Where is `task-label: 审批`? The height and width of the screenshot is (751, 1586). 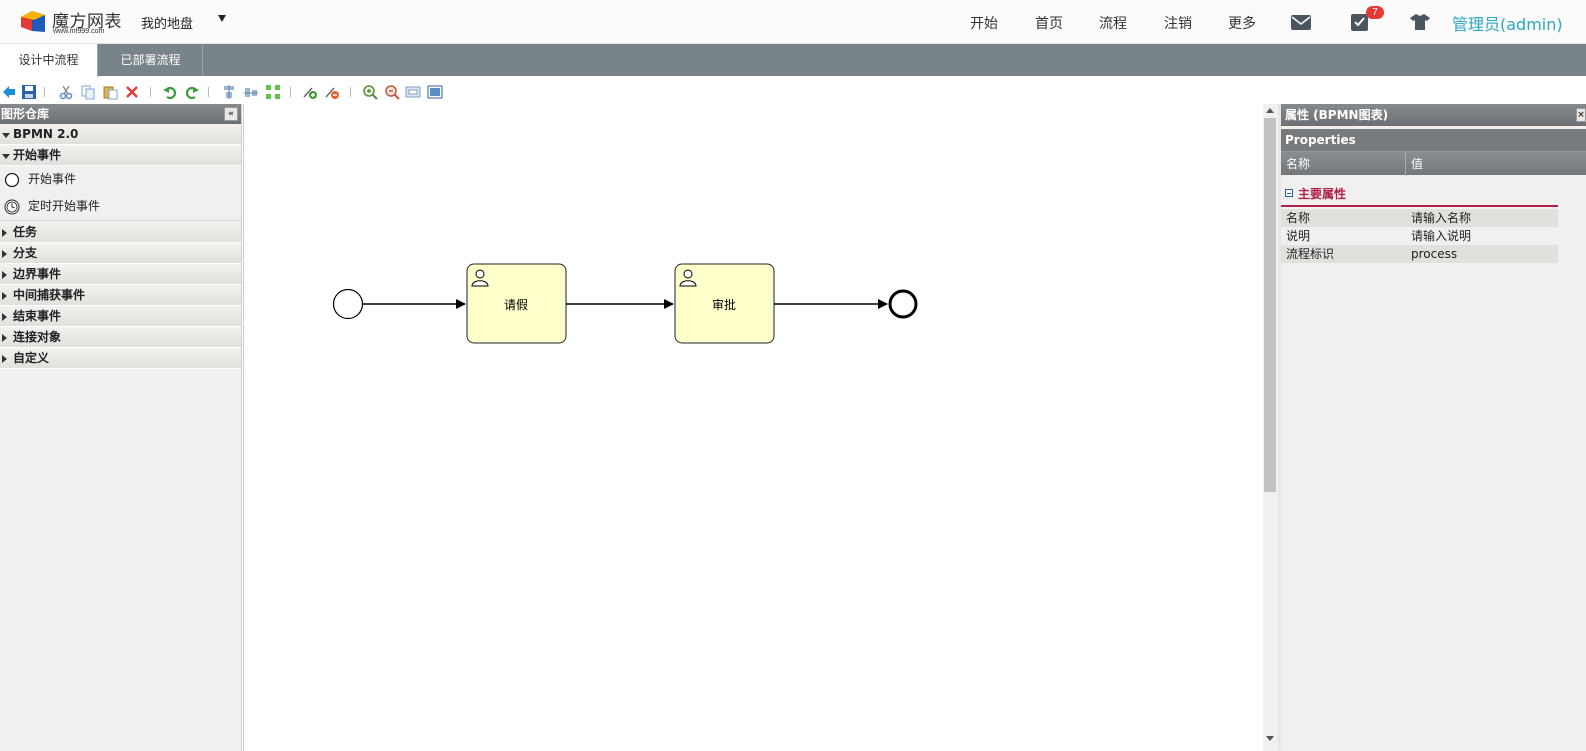
task-label: 审批 is located at coordinates (724, 304).